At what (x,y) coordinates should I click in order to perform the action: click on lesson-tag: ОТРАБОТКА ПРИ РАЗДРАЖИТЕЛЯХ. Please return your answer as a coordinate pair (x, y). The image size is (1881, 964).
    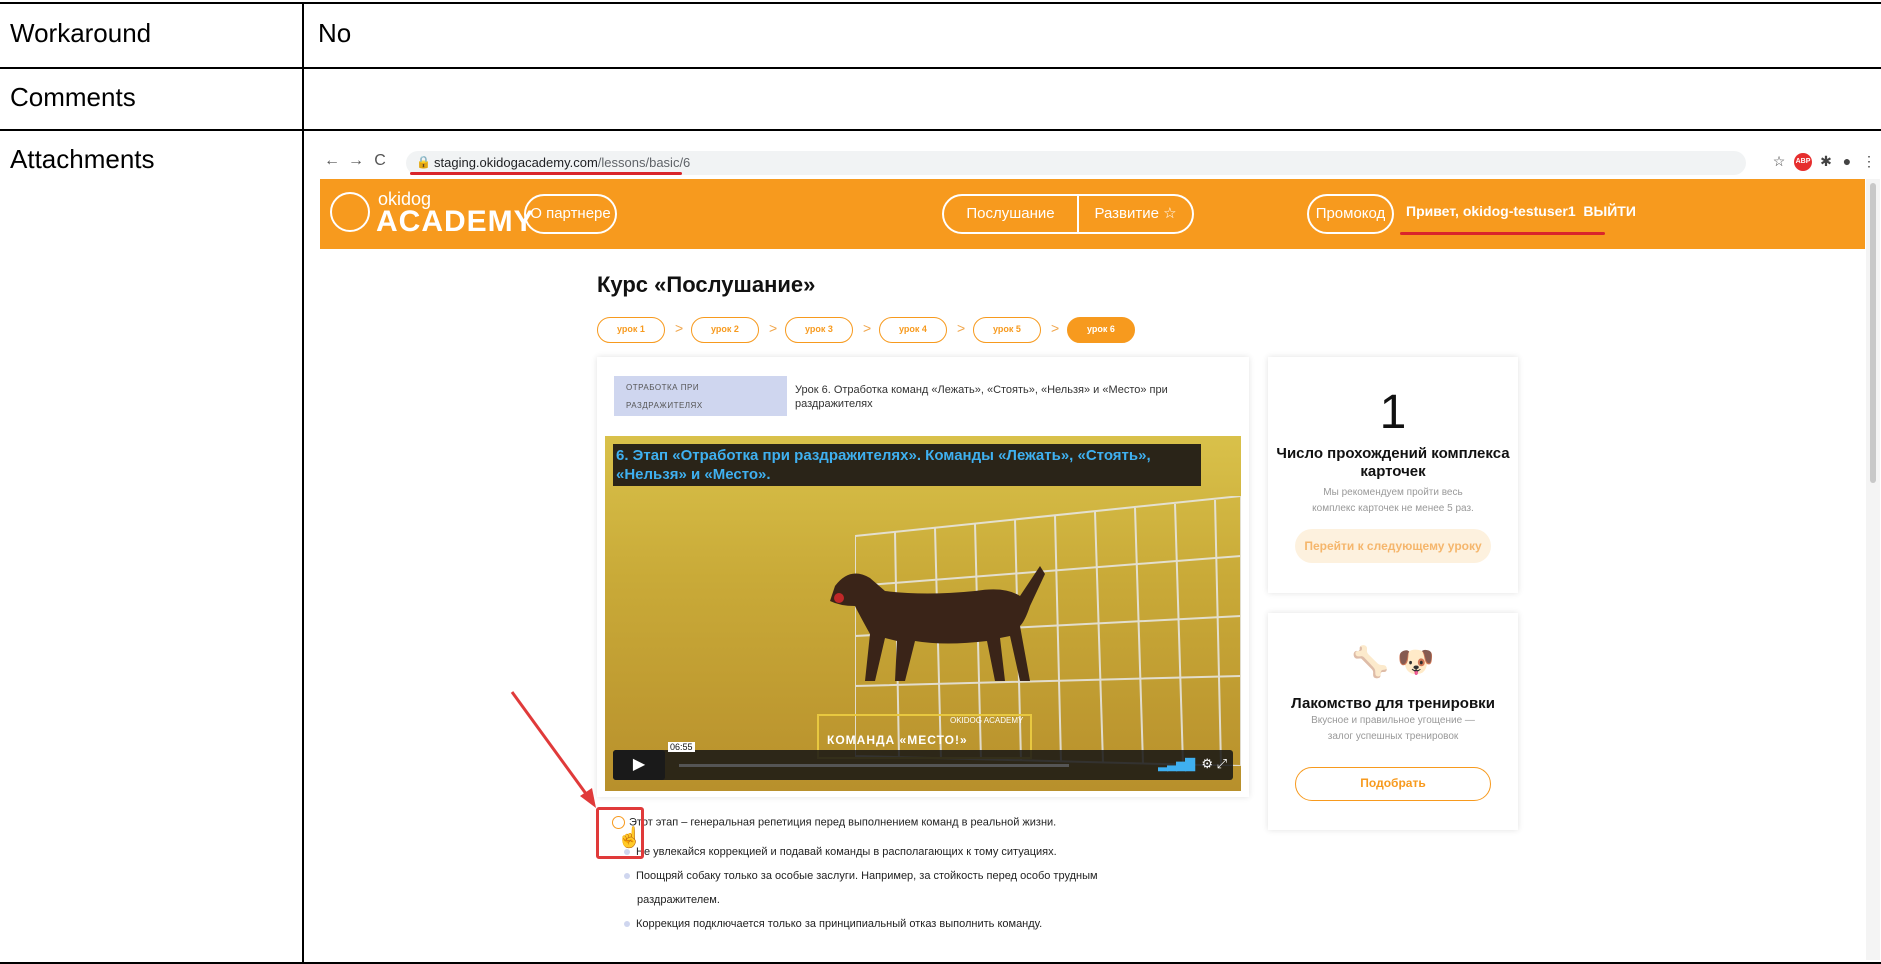
    Looking at the image, I should click on (700, 396).